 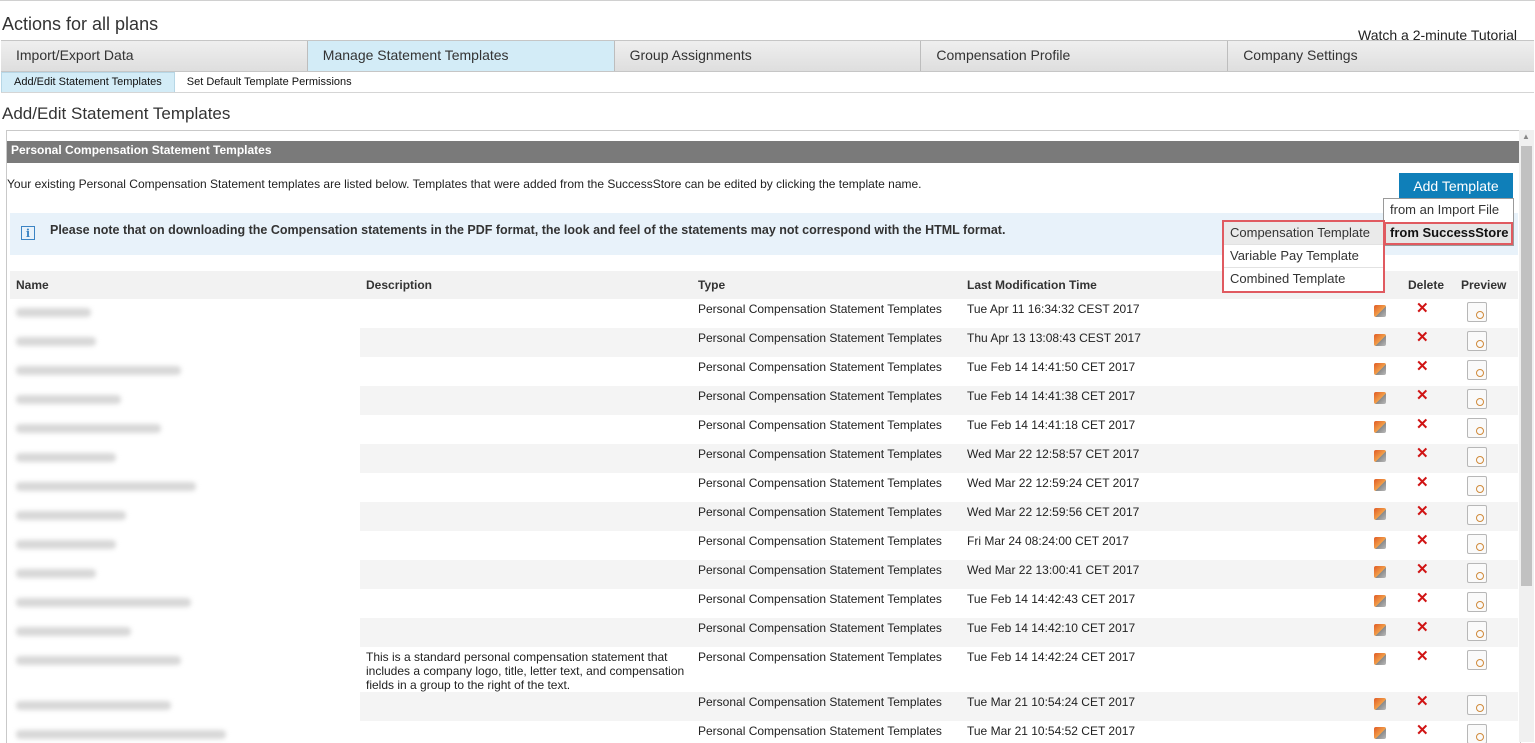 I want to click on scroll-thumb, so click(x=1526, y=366).